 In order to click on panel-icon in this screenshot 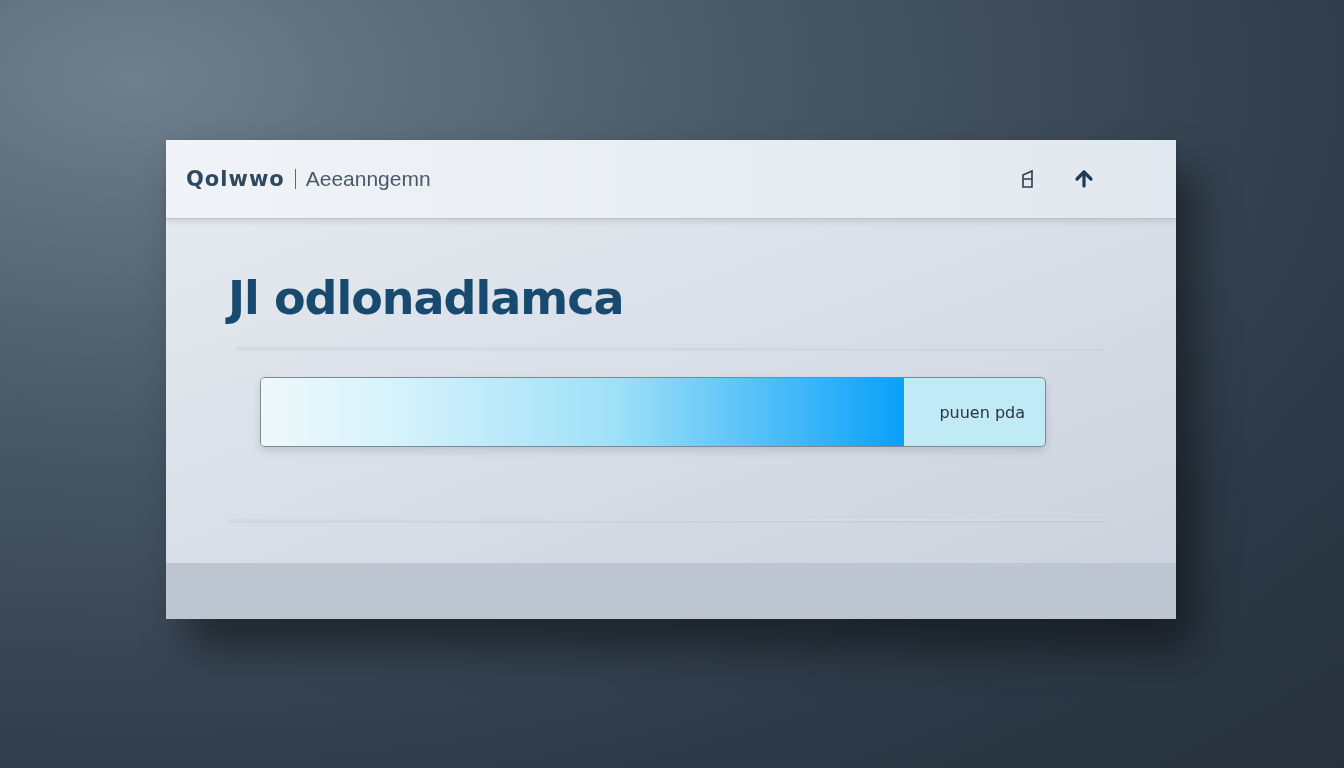, I will do `click(1028, 179)`.